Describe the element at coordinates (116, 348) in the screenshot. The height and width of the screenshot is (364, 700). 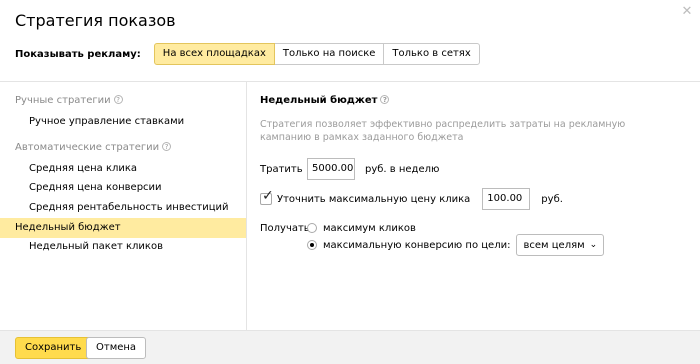
I see `cancel-button: Отмена` at that location.